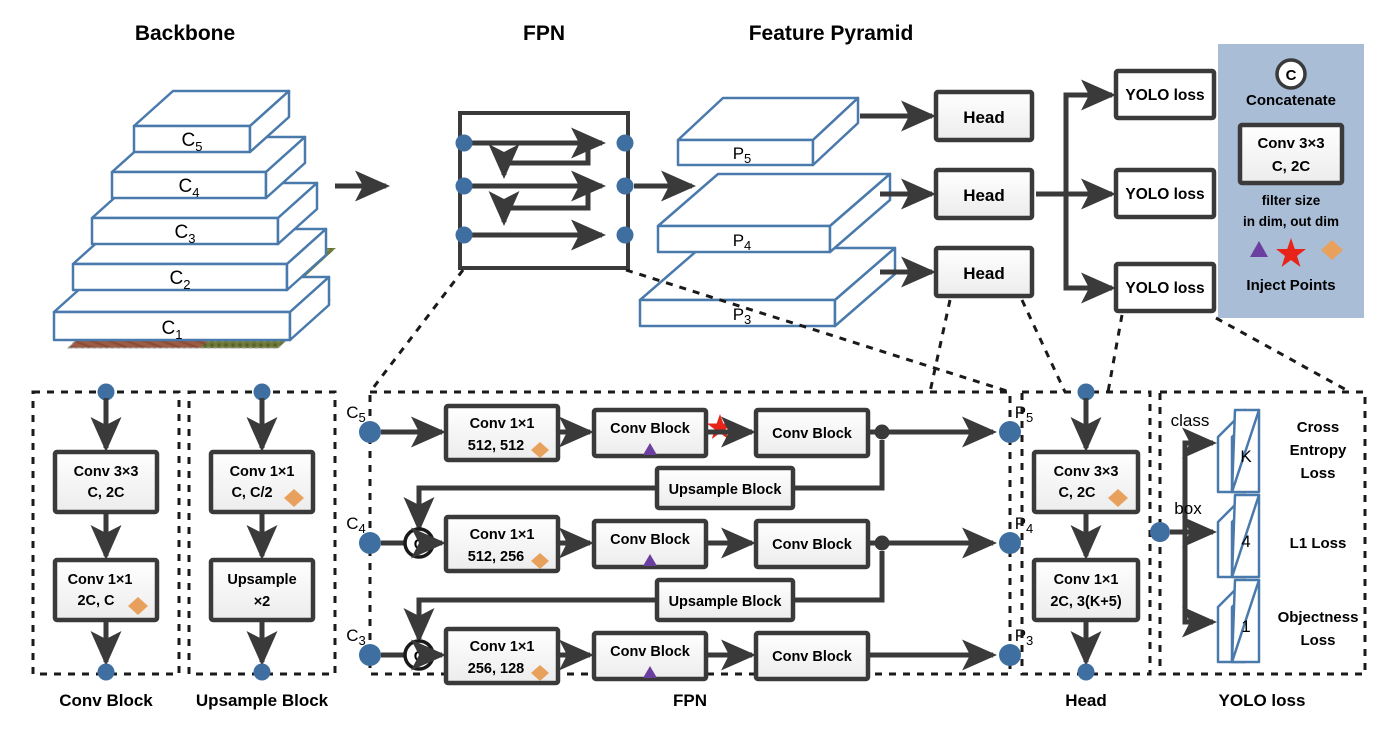 Image resolution: width=1376 pixels, height=738 pixels. Describe the element at coordinates (356, 414) in the screenshot. I see `fpn-input-label-c5: C5` at that location.